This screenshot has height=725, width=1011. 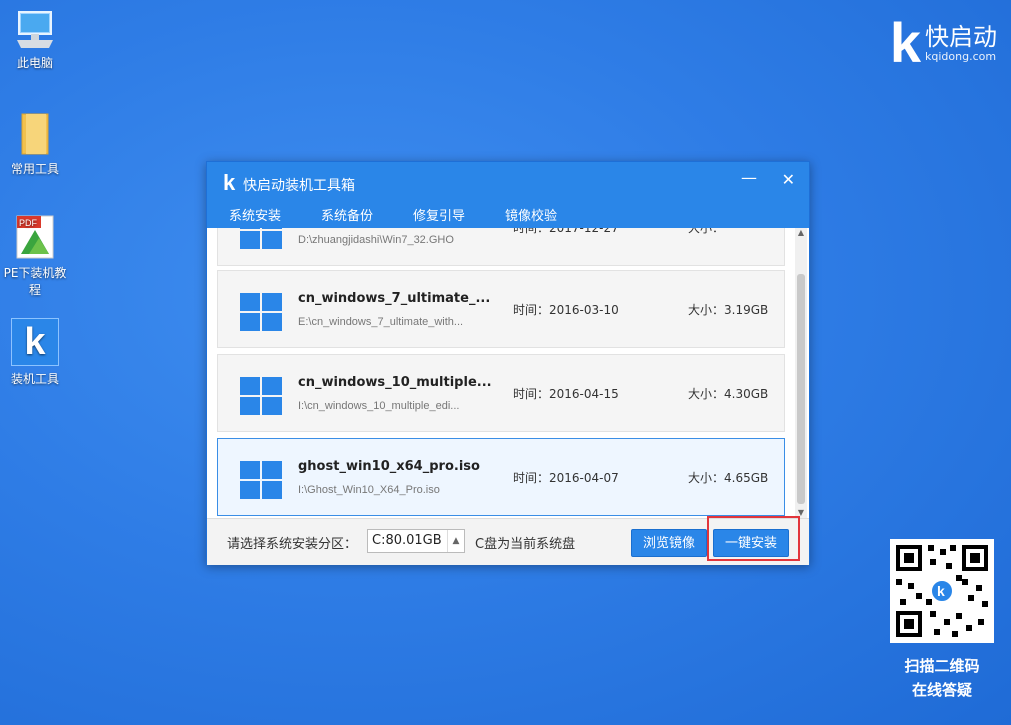 I want to click on image-name: ghost_win10_x64_pro.iso, so click(x=389, y=466).